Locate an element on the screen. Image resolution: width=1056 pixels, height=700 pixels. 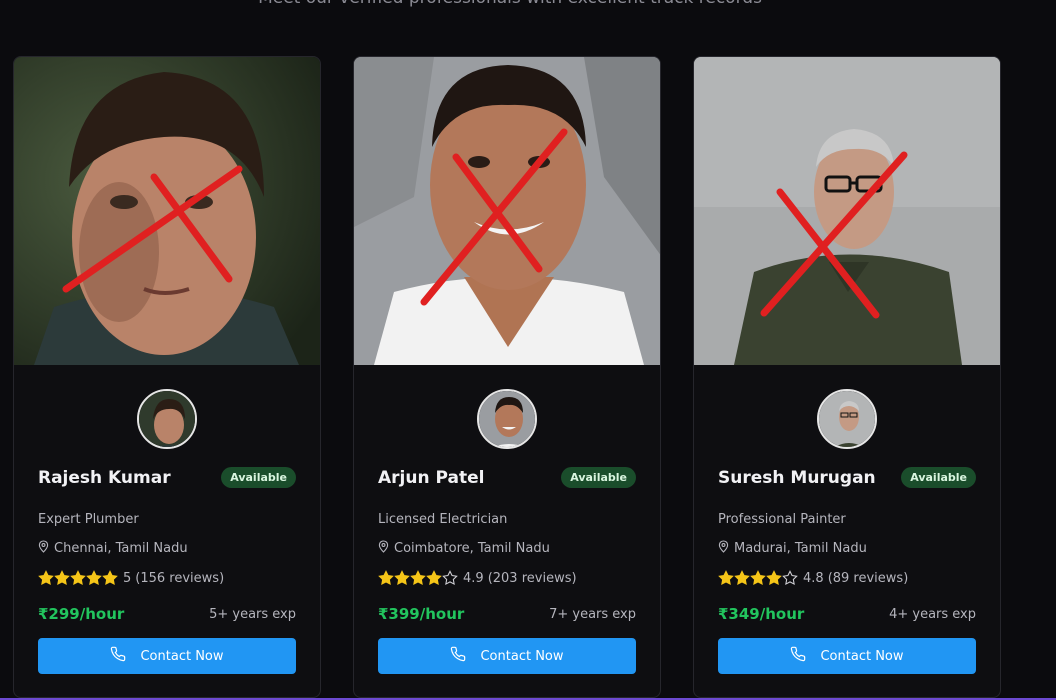
professional-role: Expert Plumber is located at coordinates (88, 519).